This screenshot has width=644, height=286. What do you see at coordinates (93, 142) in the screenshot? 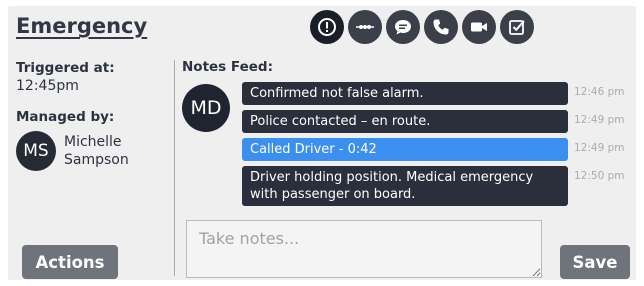
I see `manager-first-name: Michelle` at bounding box center [93, 142].